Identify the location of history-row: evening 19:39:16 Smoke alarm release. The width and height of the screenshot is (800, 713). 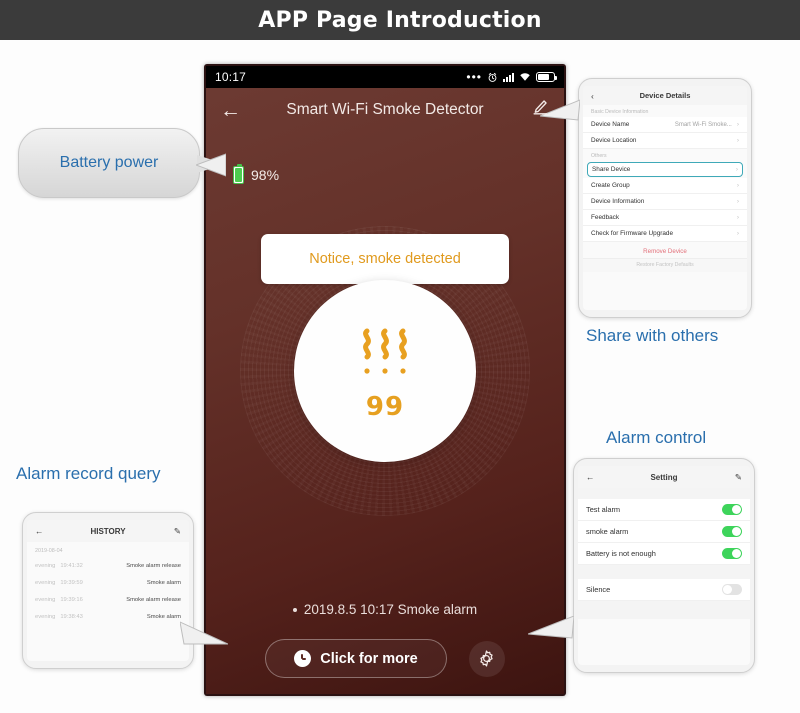
(108, 599).